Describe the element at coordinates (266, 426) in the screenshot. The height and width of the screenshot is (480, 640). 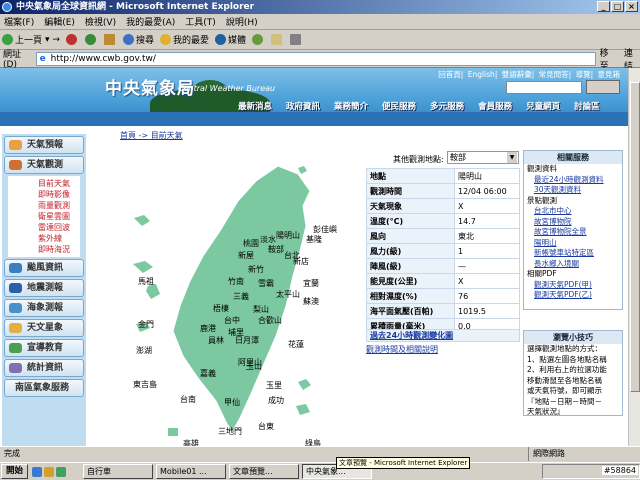
I see `map-station-label: 台東` at that location.